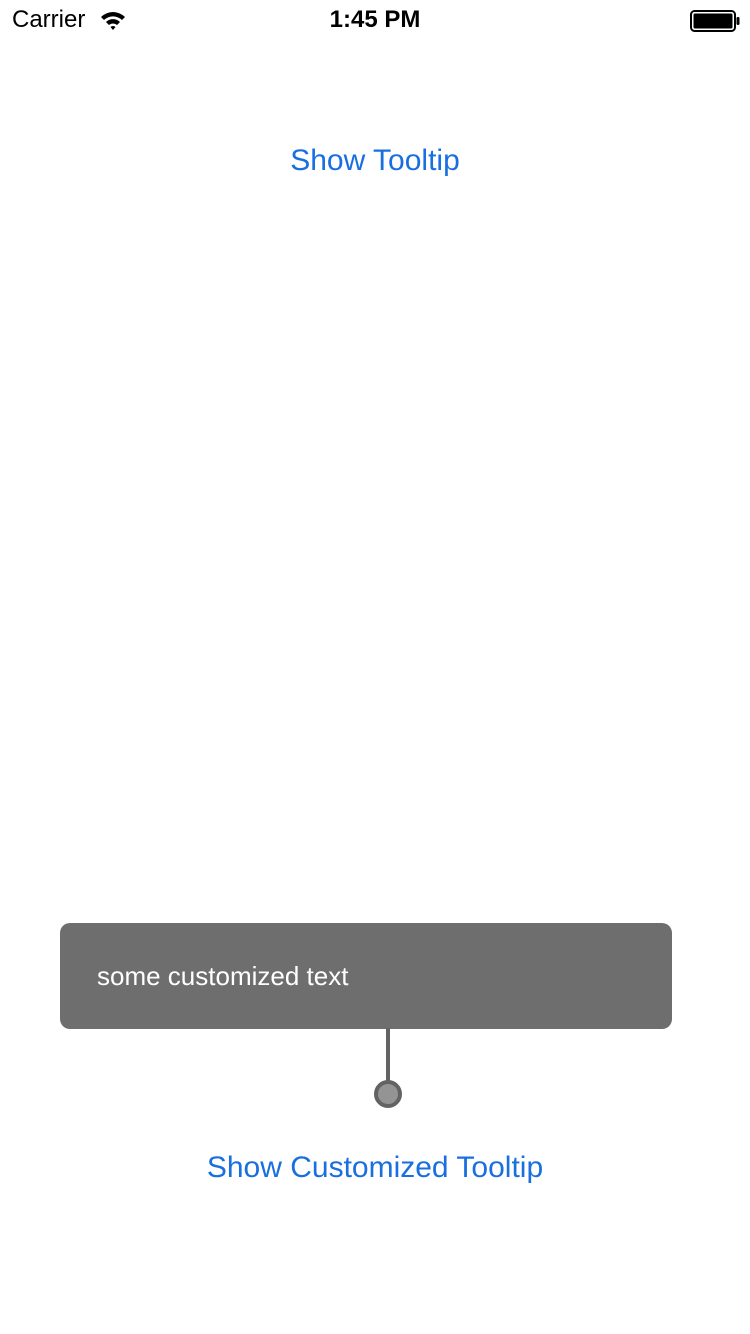 The width and height of the screenshot is (750, 1334). What do you see at coordinates (388, 1068) in the screenshot?
I see `tooltip-pointer-icon` at bounding box center [388, 1068].